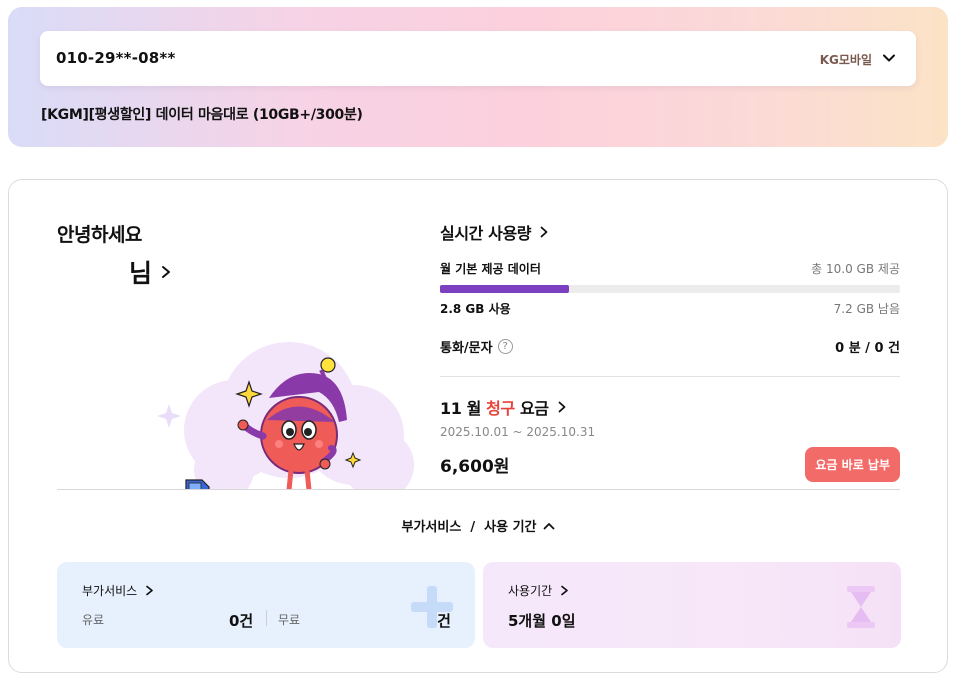 The image size is (957, 683). I want to click on call-sms-value: 0 분 / 0 건, so click(867, 348).